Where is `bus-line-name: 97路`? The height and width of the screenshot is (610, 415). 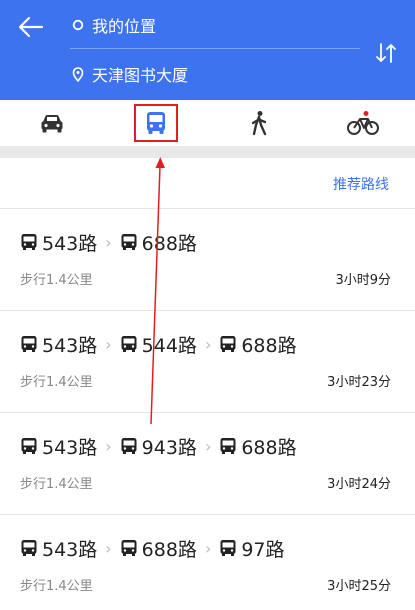 bus-line-name: 97路 is located at coordinates (263, 549).